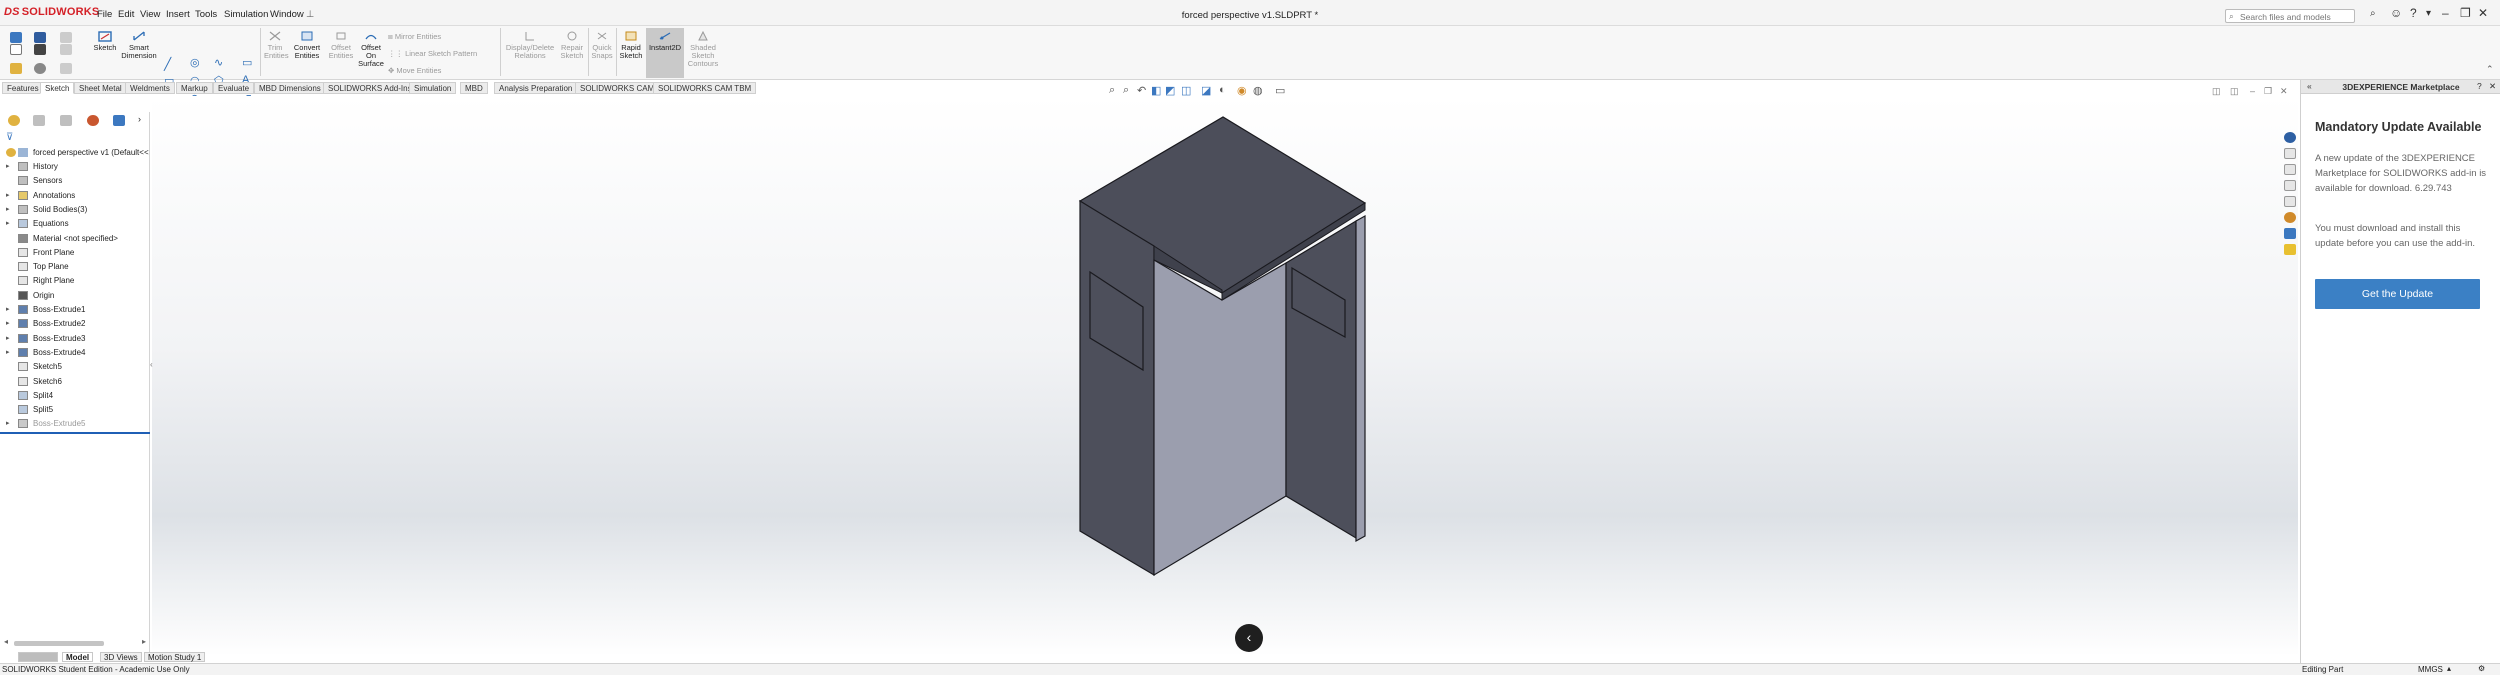 The width and height of the screenshot is (2500, 675). What do you see at coordinates (2290, 249) in the screenshot?
I see `forum-icon` at bounding box center [2290, 249].